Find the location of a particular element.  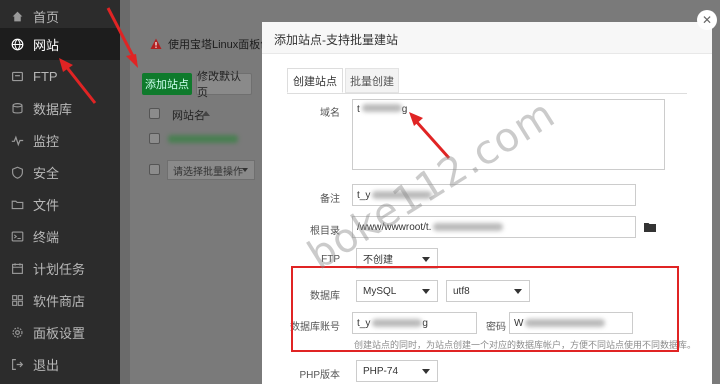

batch-checkbox is located at coordinates (154, 169).